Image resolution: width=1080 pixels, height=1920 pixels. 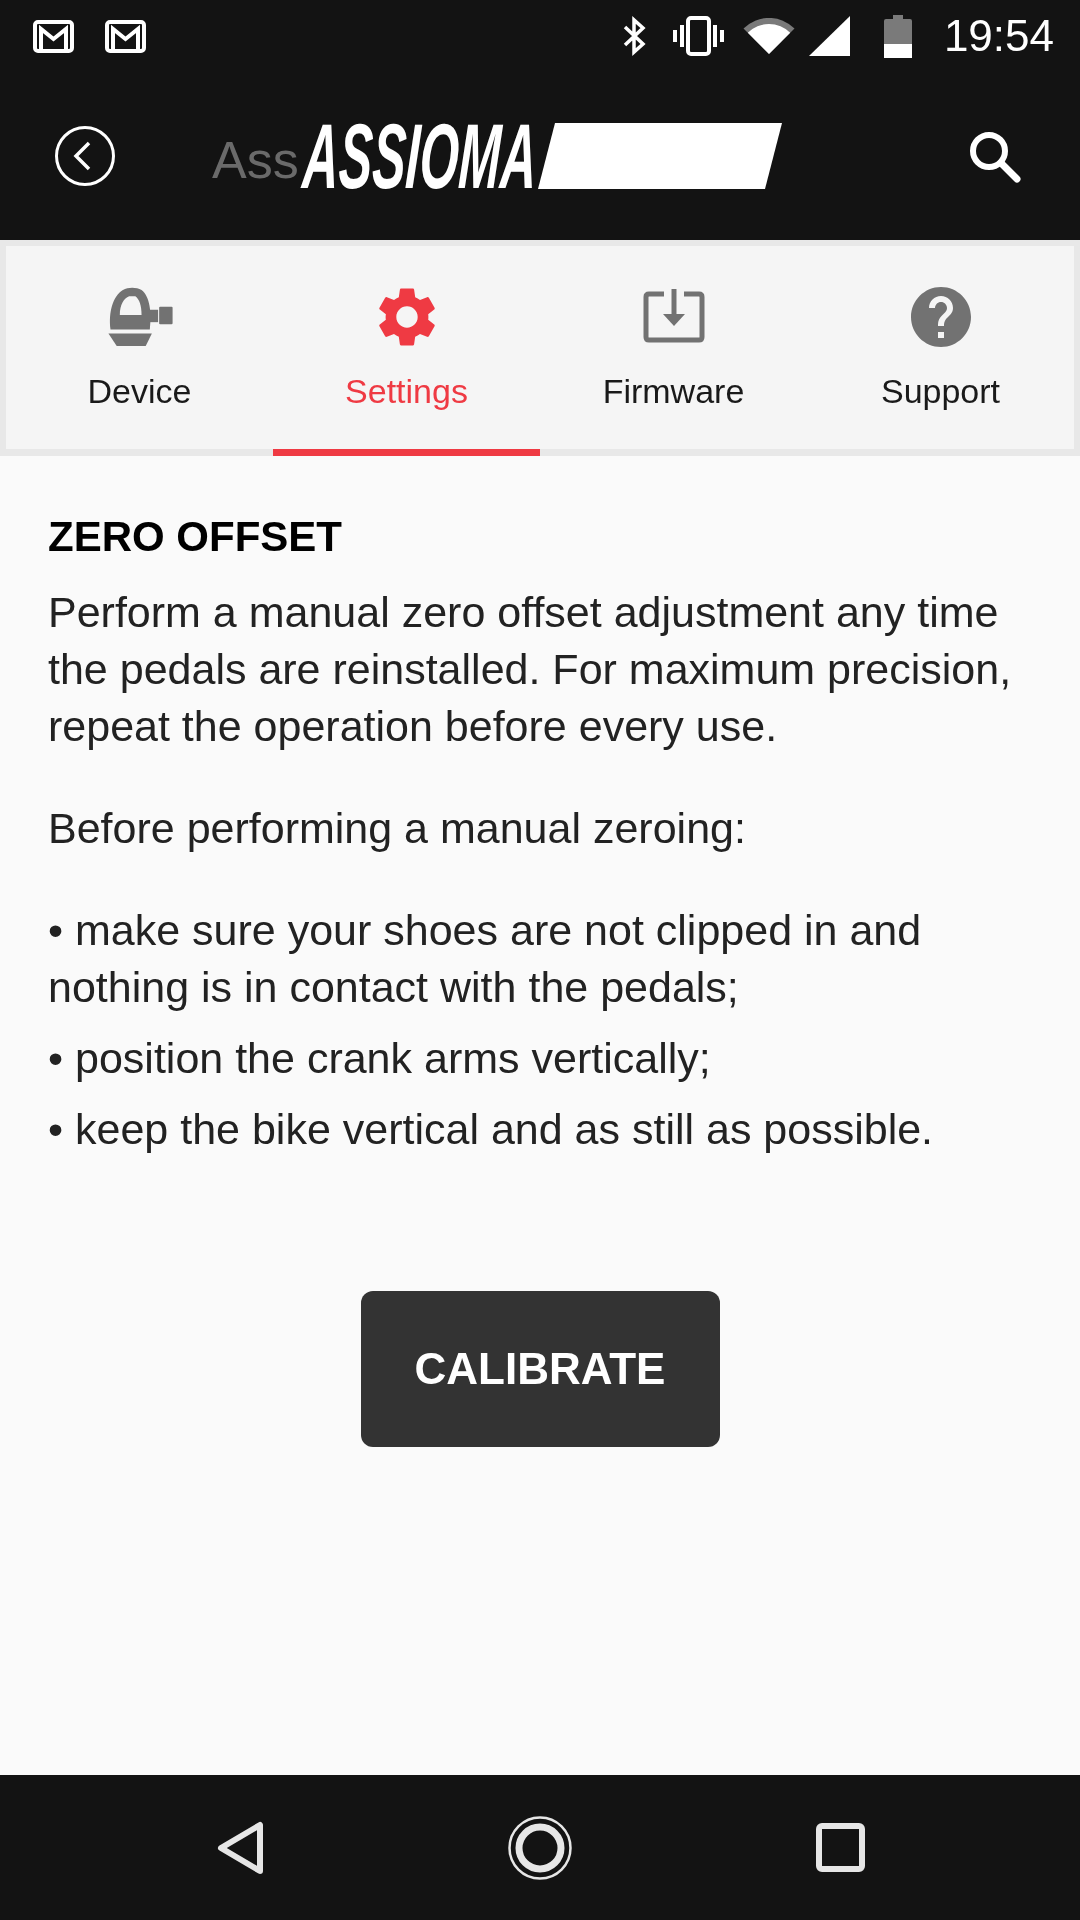 What do you see at coordinates (829, 36) in the screenshot?
I see `signal-icon` at bounding box center [829, 36].